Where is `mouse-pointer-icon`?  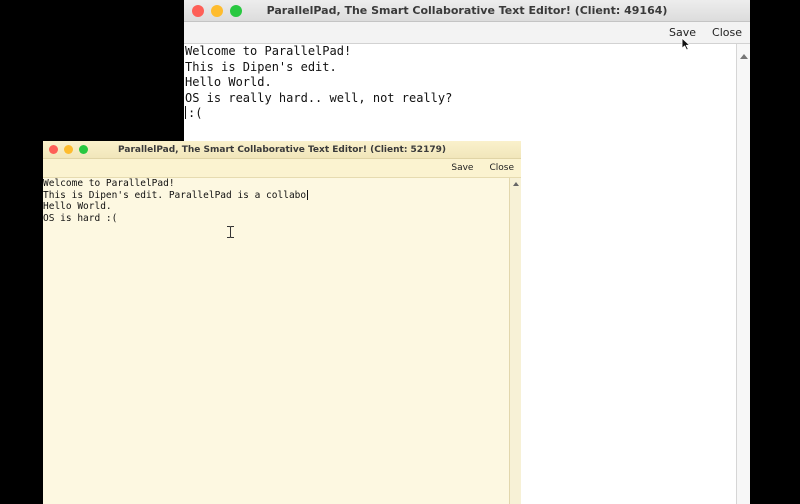 mouse-pointer-icon is located at coordinates (686, 44).